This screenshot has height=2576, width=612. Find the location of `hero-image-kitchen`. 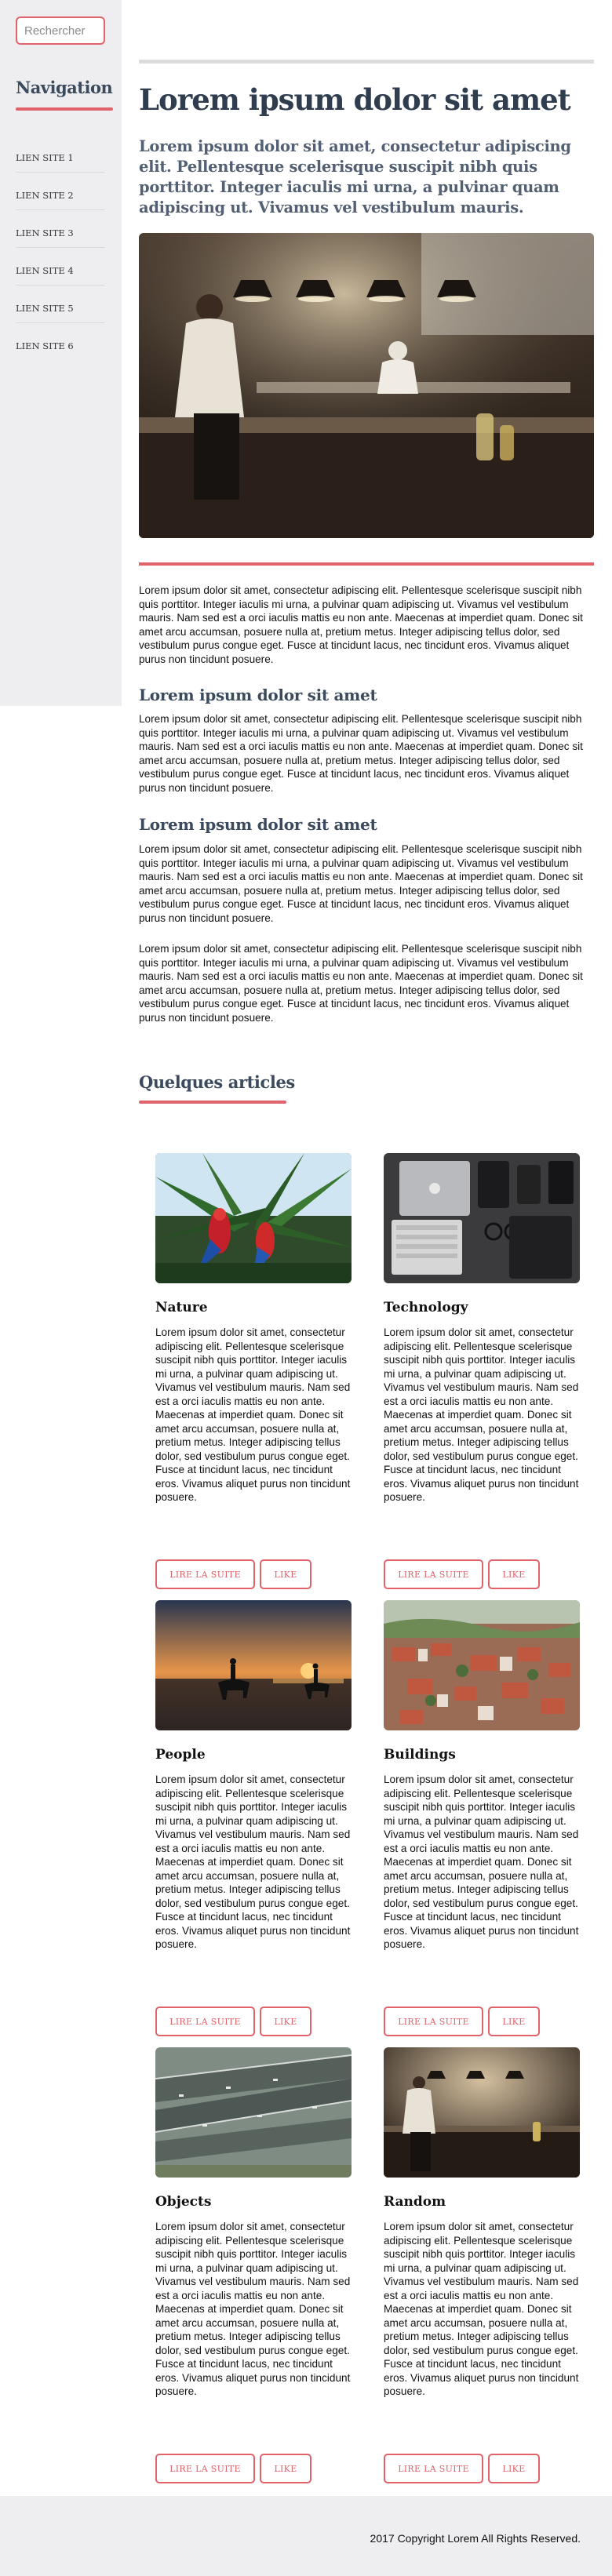

hero-image-kitchen is located at coordinates (366, 385).